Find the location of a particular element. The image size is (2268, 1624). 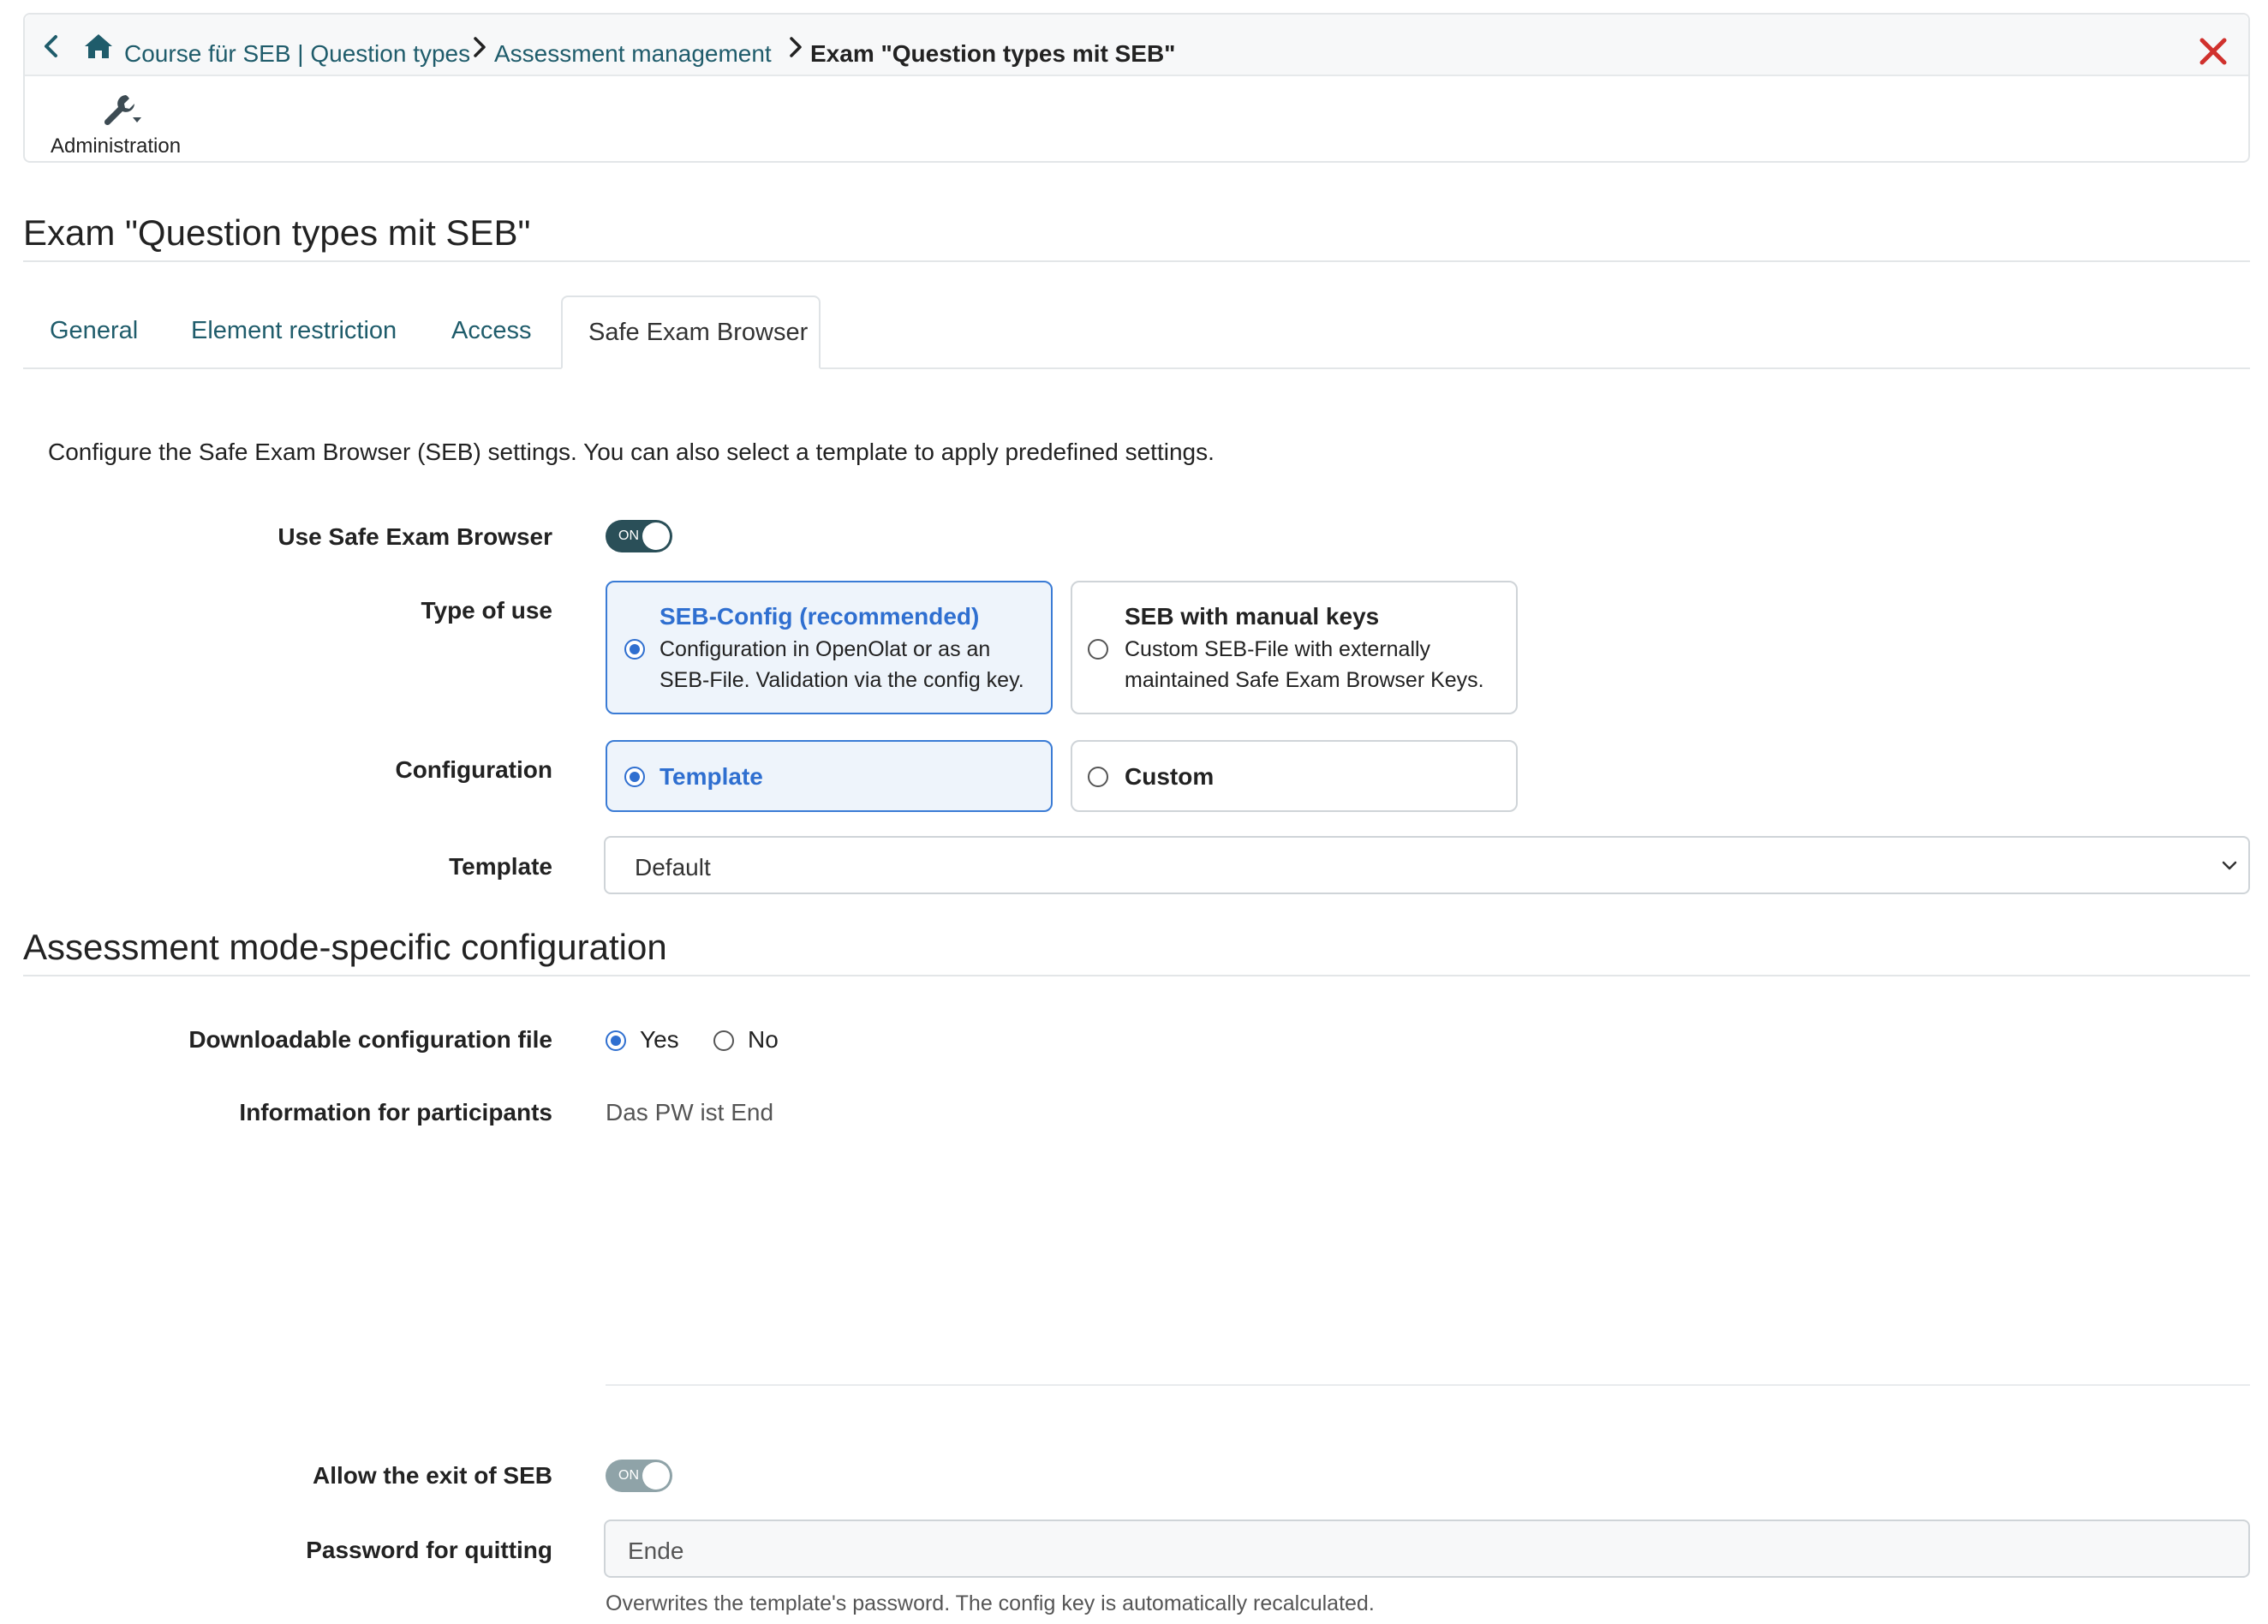

option-title: Template is located at coordinates (712, 776).